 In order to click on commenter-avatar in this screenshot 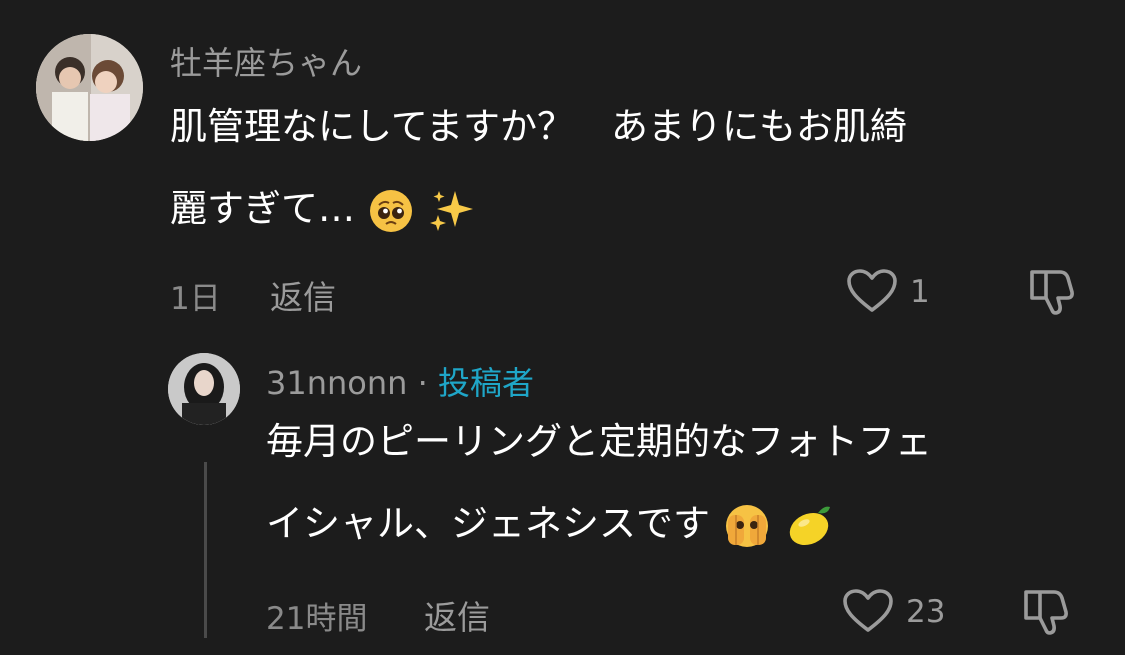, I will do `click(89, 87)`.